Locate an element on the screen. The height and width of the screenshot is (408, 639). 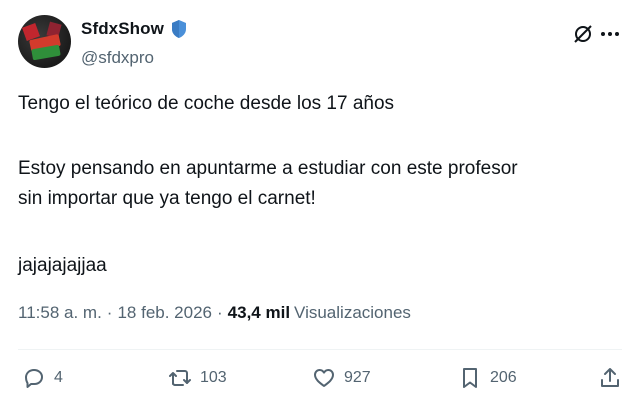
tweet-paragraph: sin importar que ya tengo el carnet! is located at coordinates (167, 198).